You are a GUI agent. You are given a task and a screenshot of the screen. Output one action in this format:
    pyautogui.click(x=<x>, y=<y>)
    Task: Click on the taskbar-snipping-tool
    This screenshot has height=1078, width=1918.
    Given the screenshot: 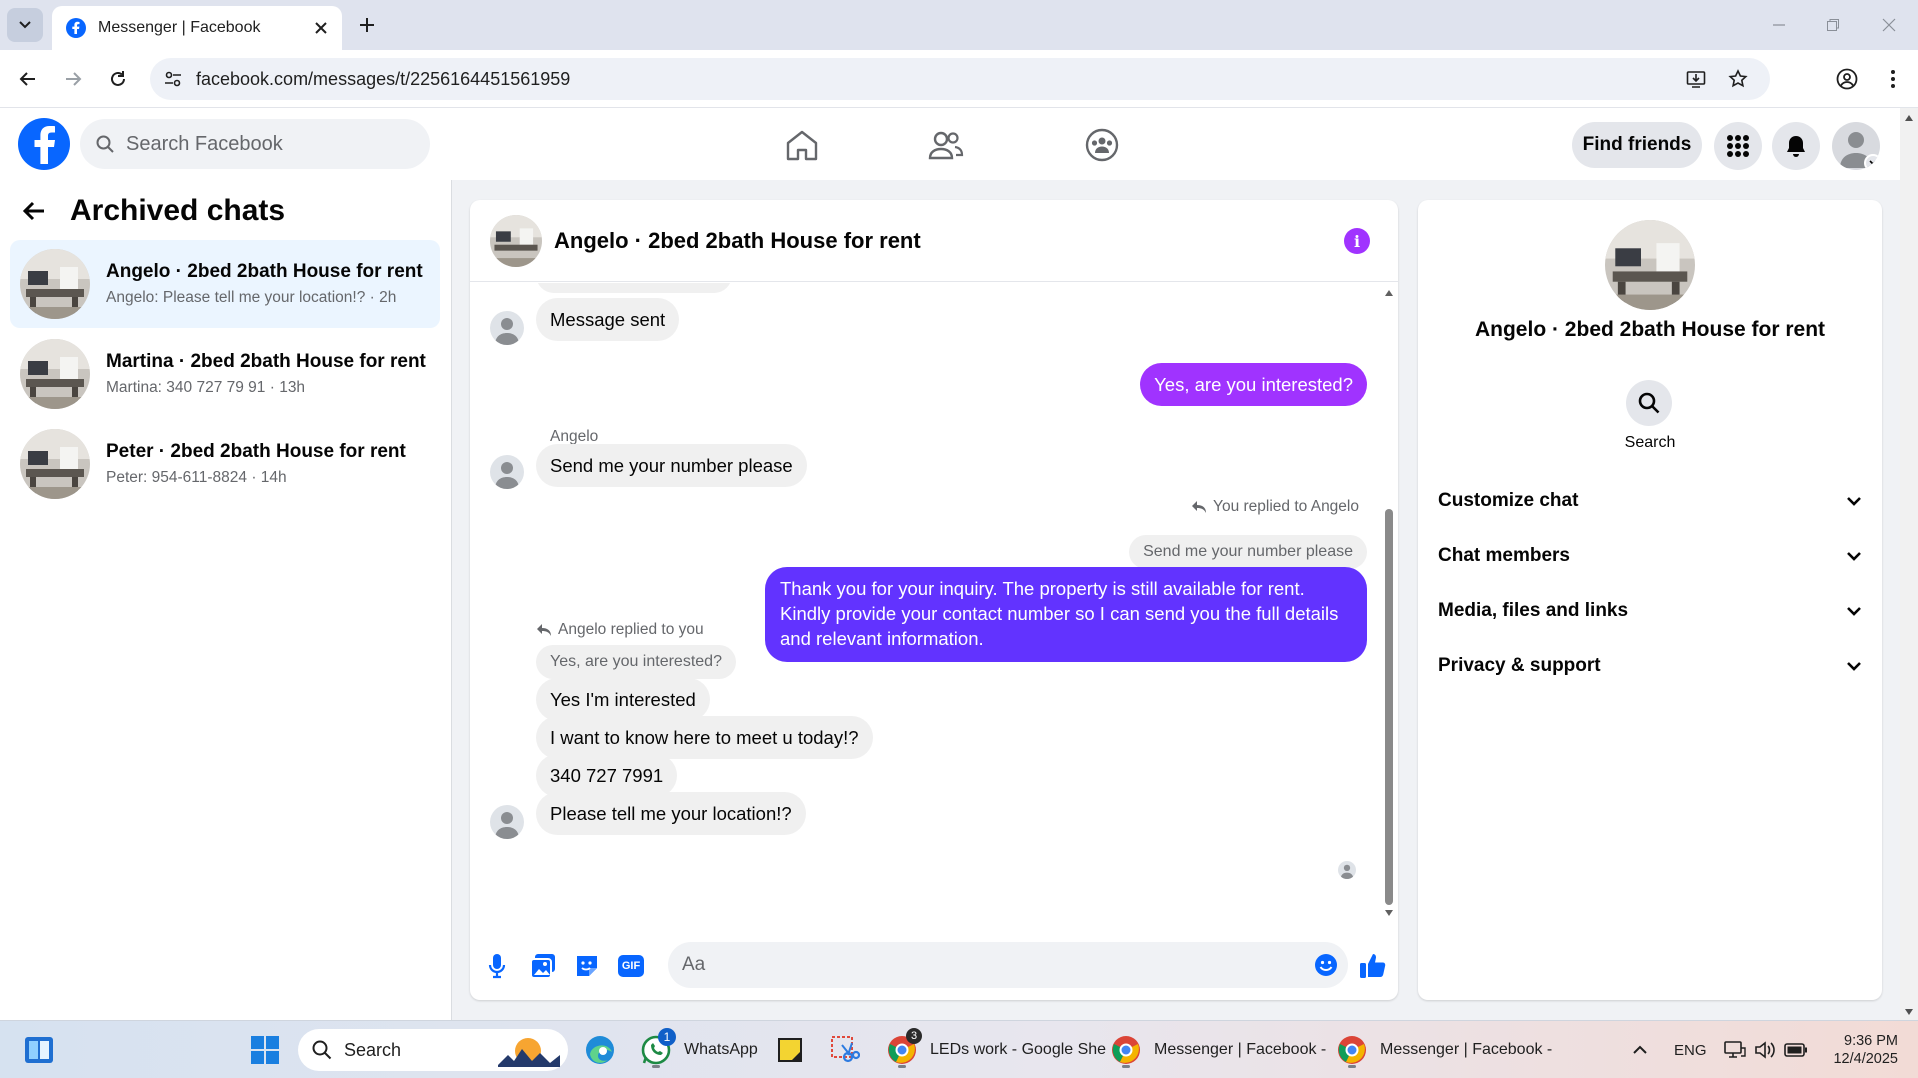 What is the action you would take?
    pyautogui.click(x=845, y=1050)
    